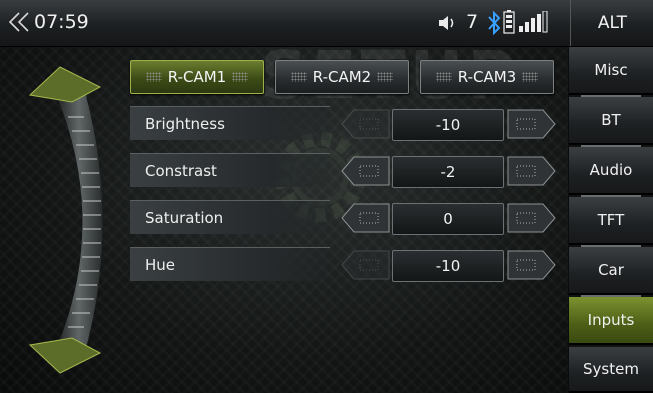 This screenshot has height=393, width=653. I want to click on rcam2-button: R-CAM2, so click(342, 77).